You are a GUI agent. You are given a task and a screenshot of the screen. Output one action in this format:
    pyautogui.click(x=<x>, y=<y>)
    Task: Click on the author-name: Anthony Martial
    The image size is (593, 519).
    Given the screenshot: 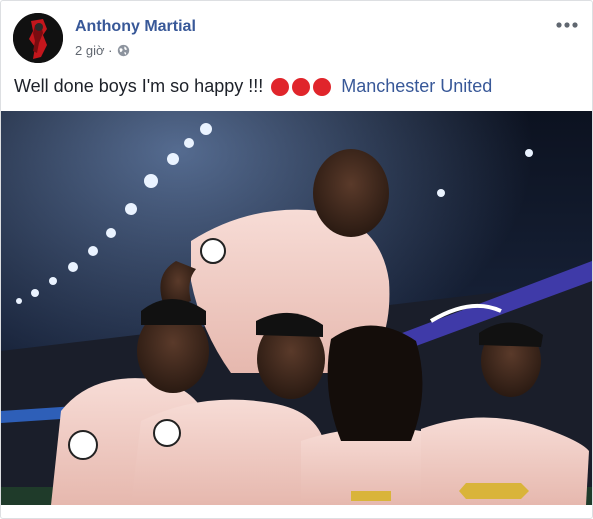 What is the action you would take?
    pyautogui.click(x=135, y=27)
    